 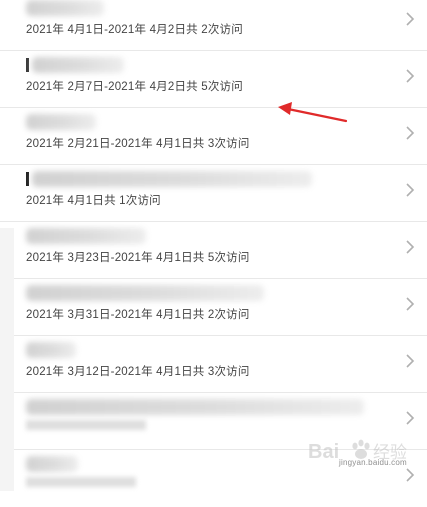 What do you see at coordinates (138, 258) in the screenshot?
I see `row-subtitle: 2021年 3月23日-2021年 4月1日共 5次访问` at bounding box center [138, 258].